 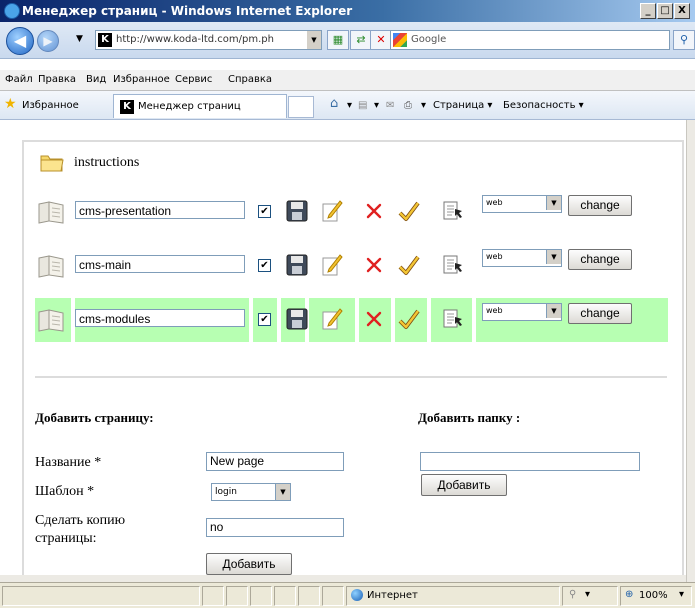 I want to click on folder-name-input, so click(x=530, y=461).